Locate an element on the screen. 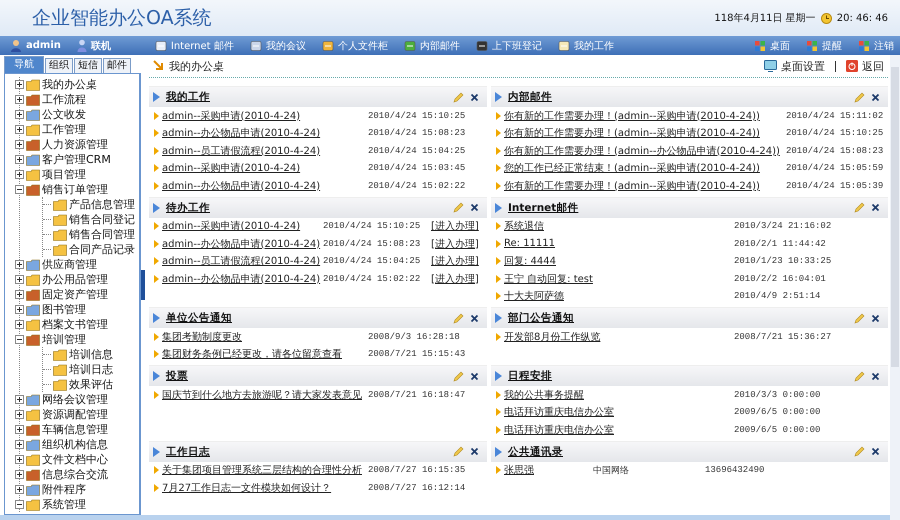  tree-item: 产品信息管理 is located at coordinates (102, 204).